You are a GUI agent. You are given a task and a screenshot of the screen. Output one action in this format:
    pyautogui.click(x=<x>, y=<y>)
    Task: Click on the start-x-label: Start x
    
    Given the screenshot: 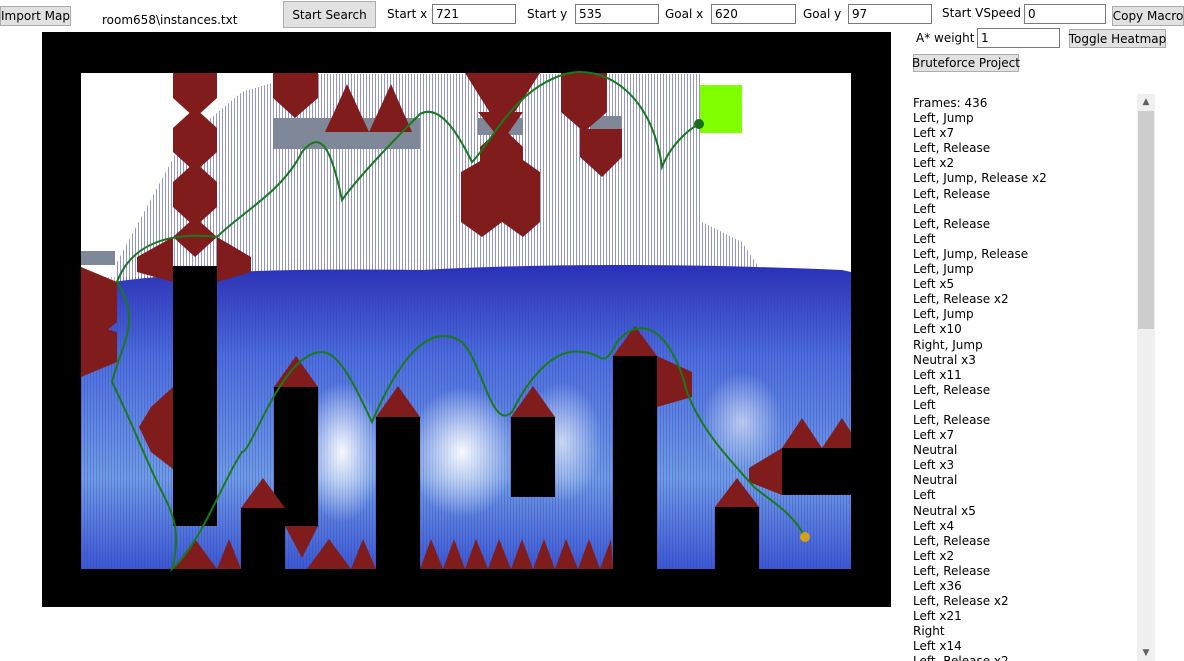 What is the action you would take?
    pyautogui.click(x=407, y=14)
    